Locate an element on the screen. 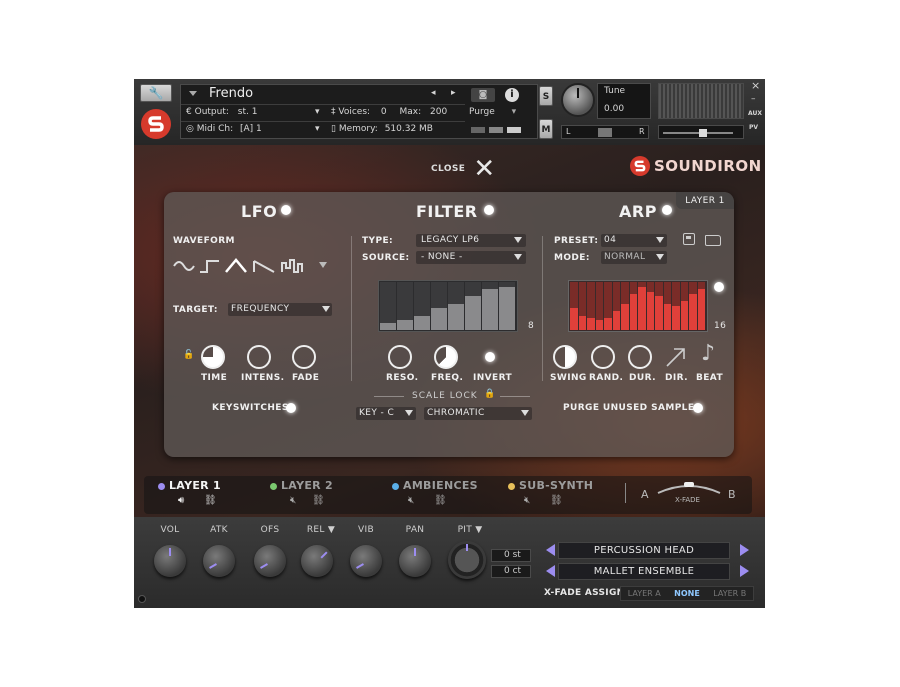 The height and width of the screenshot is (687, 900). aux-button: AUX is located at coordinates (755, 113).